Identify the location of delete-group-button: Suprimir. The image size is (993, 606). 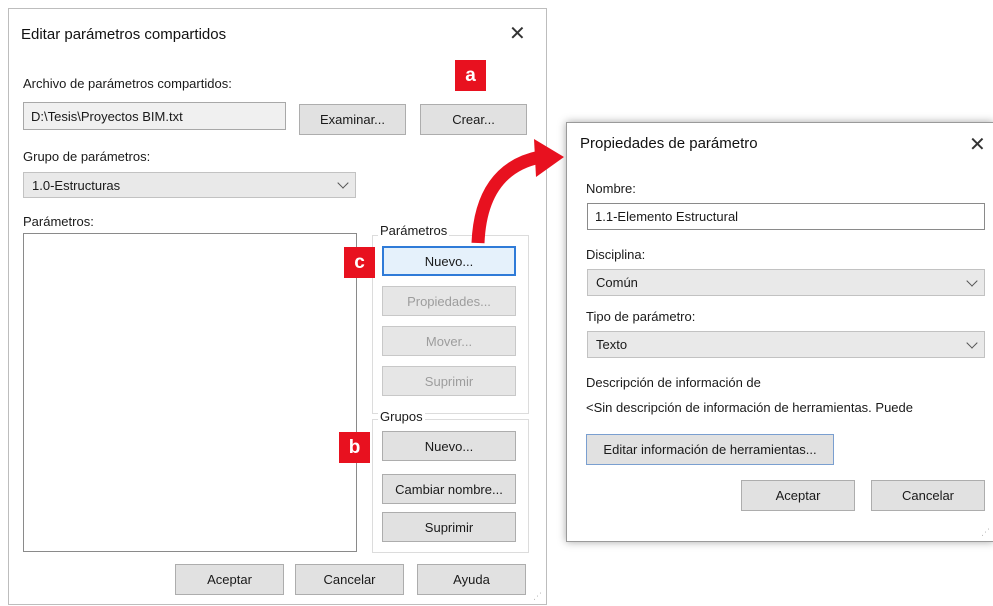
(449, 527).